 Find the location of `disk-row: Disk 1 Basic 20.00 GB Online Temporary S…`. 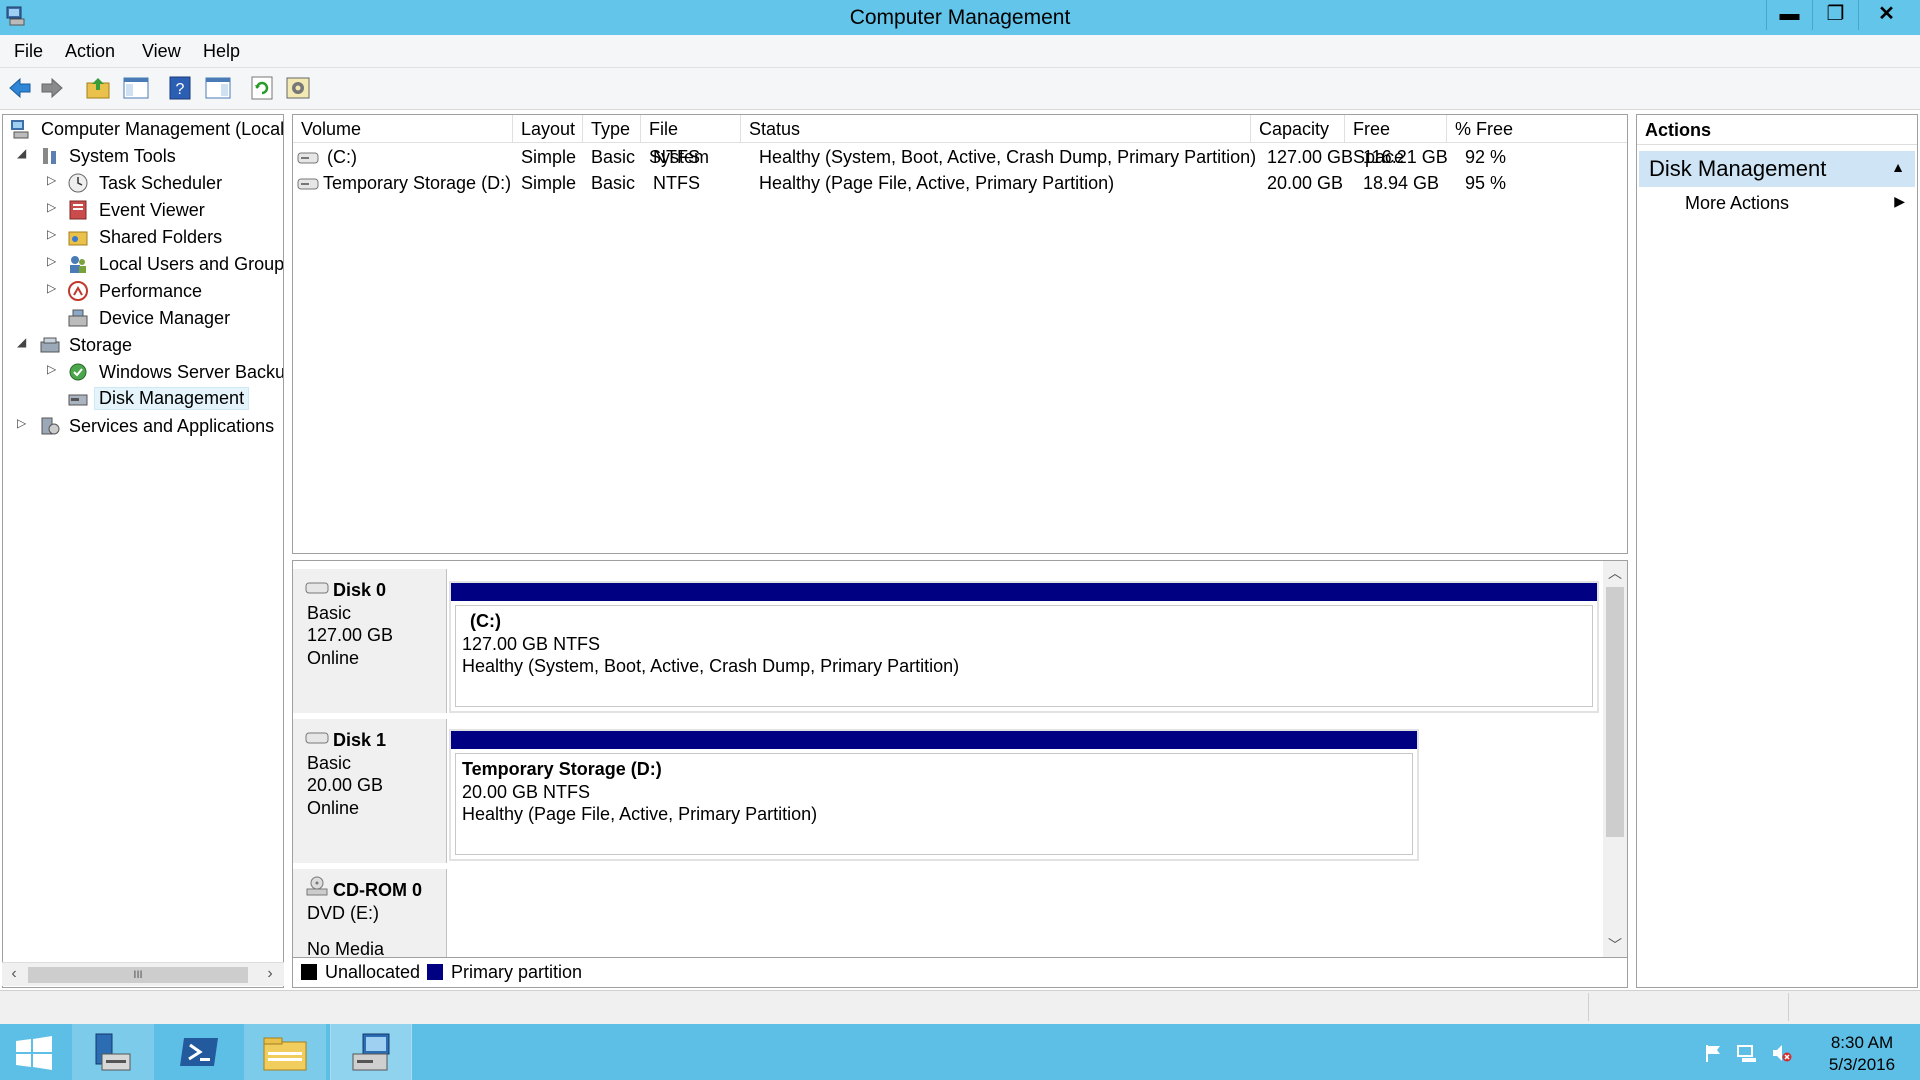

disk-row: Disk 1 Basic 20.00 GB Online Temporary S… is located at coordinates (948, 791).